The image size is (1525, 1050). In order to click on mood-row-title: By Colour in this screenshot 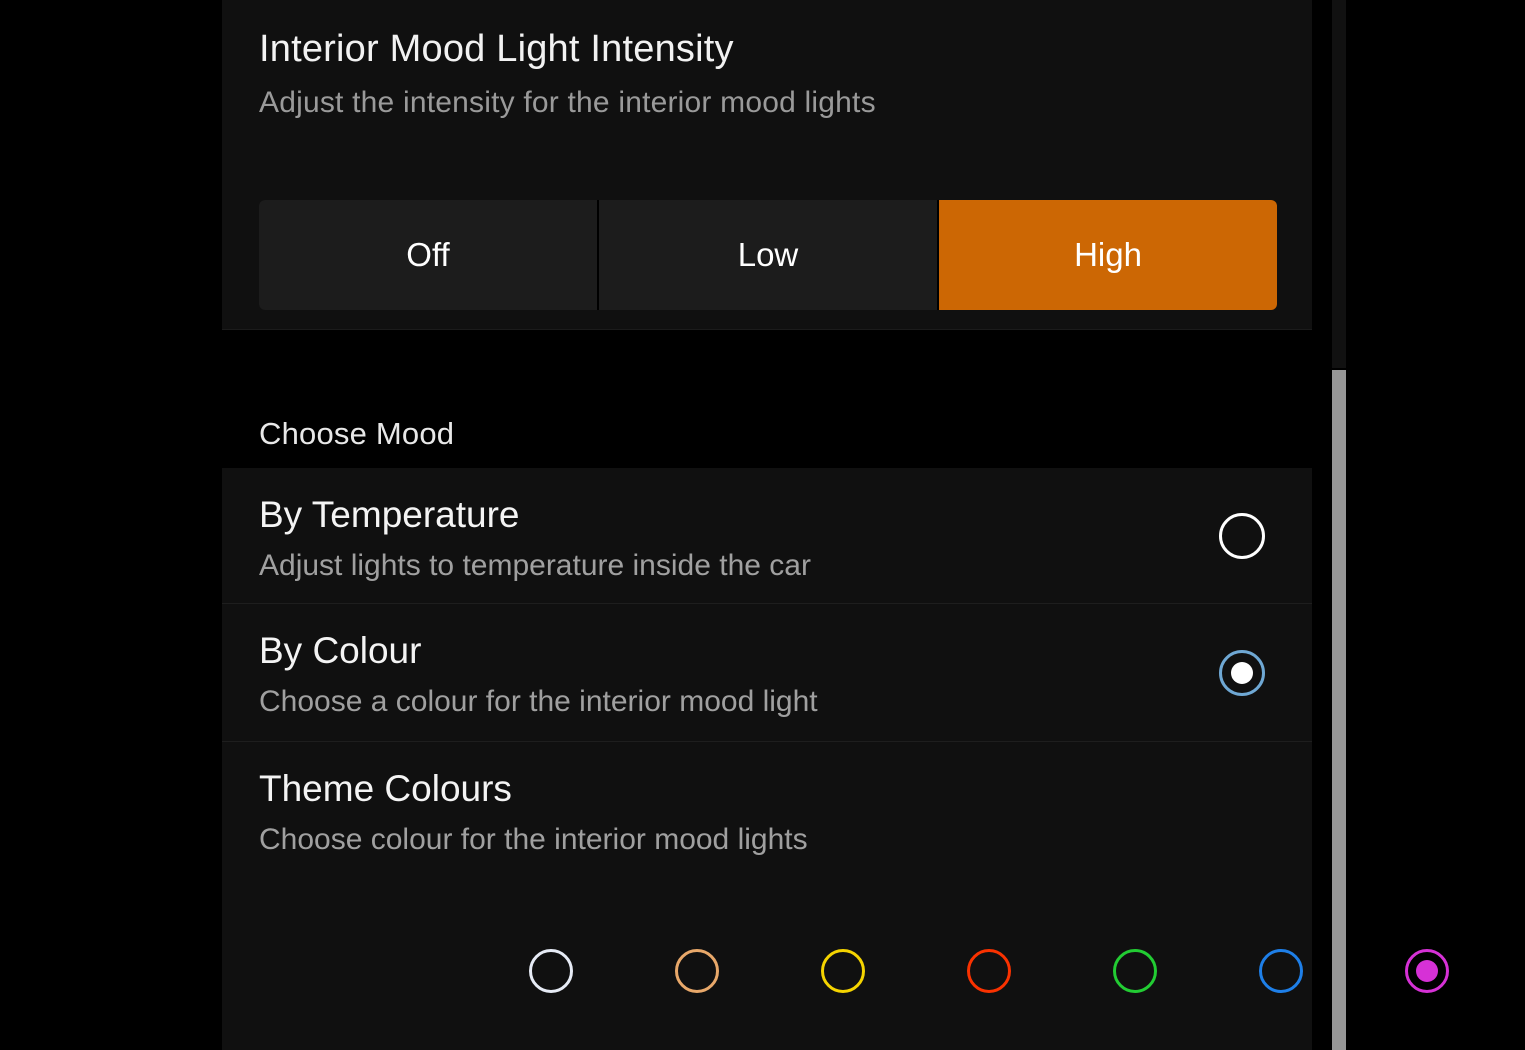, I will do `click(340, 650)`.